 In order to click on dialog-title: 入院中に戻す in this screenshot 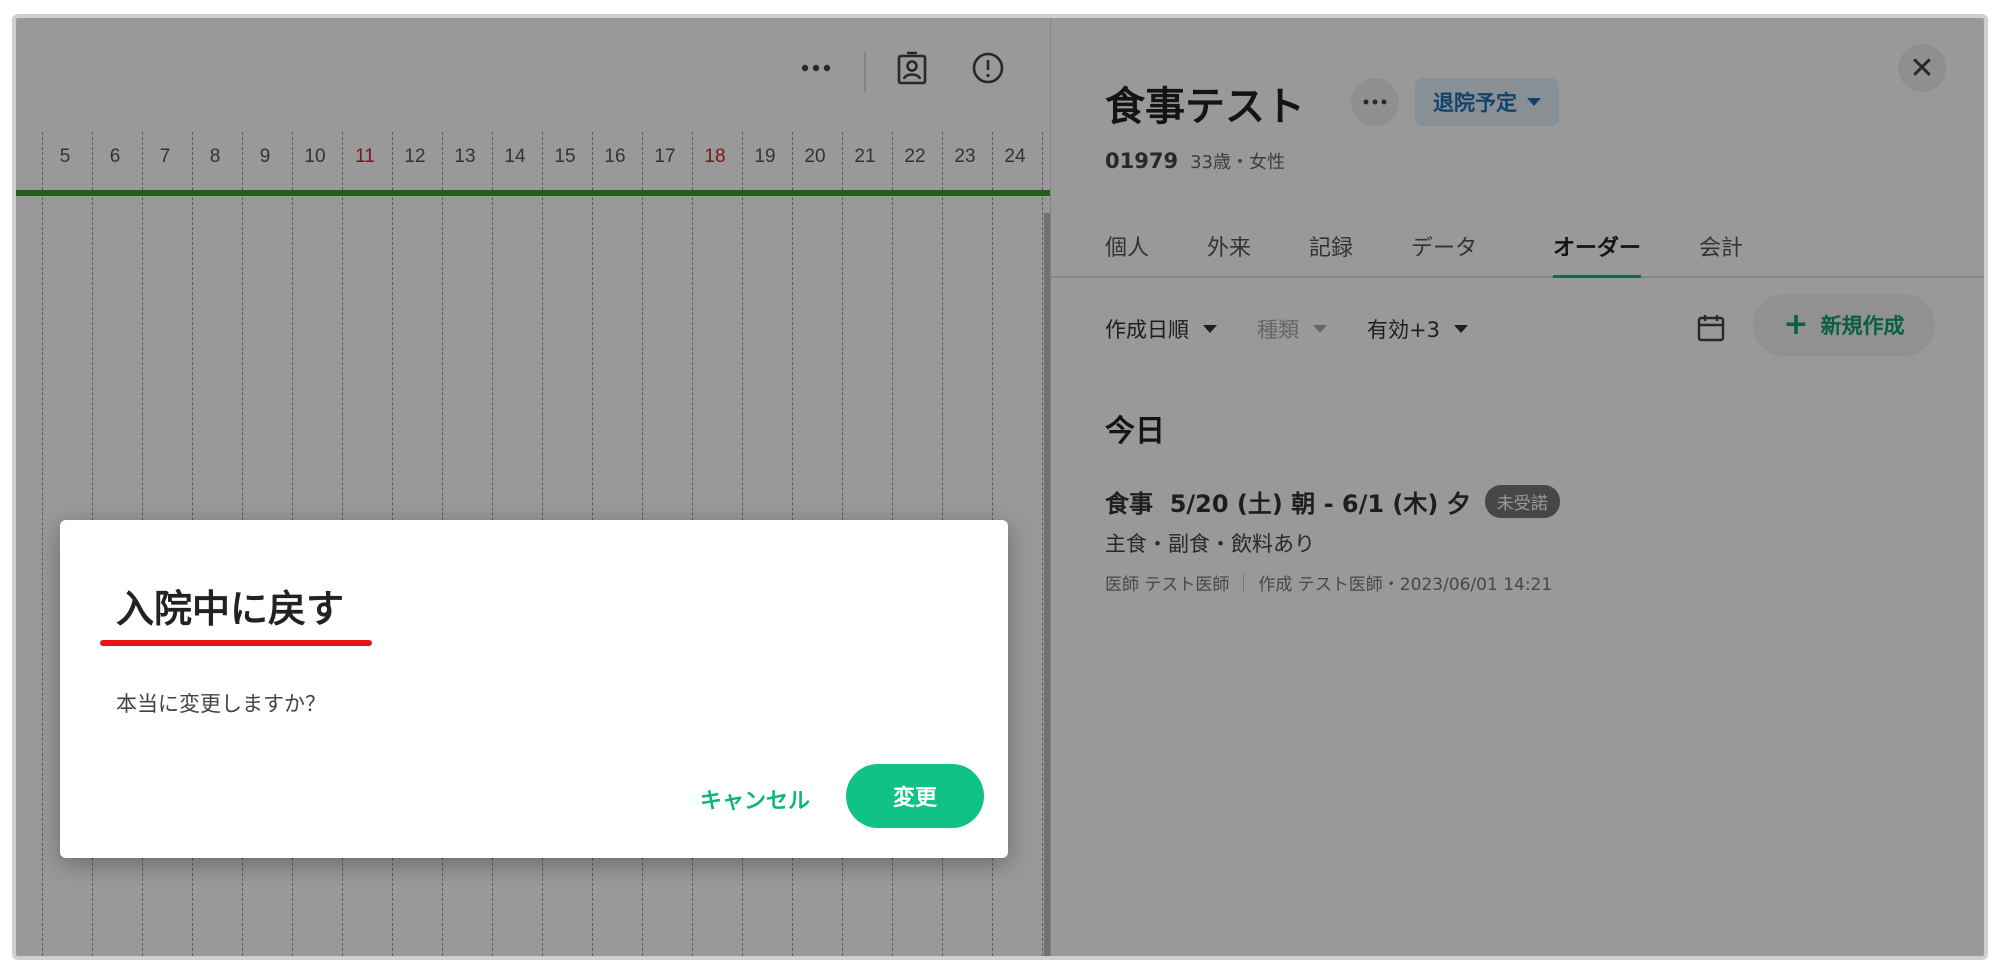, I will do `click(230, 609)`.